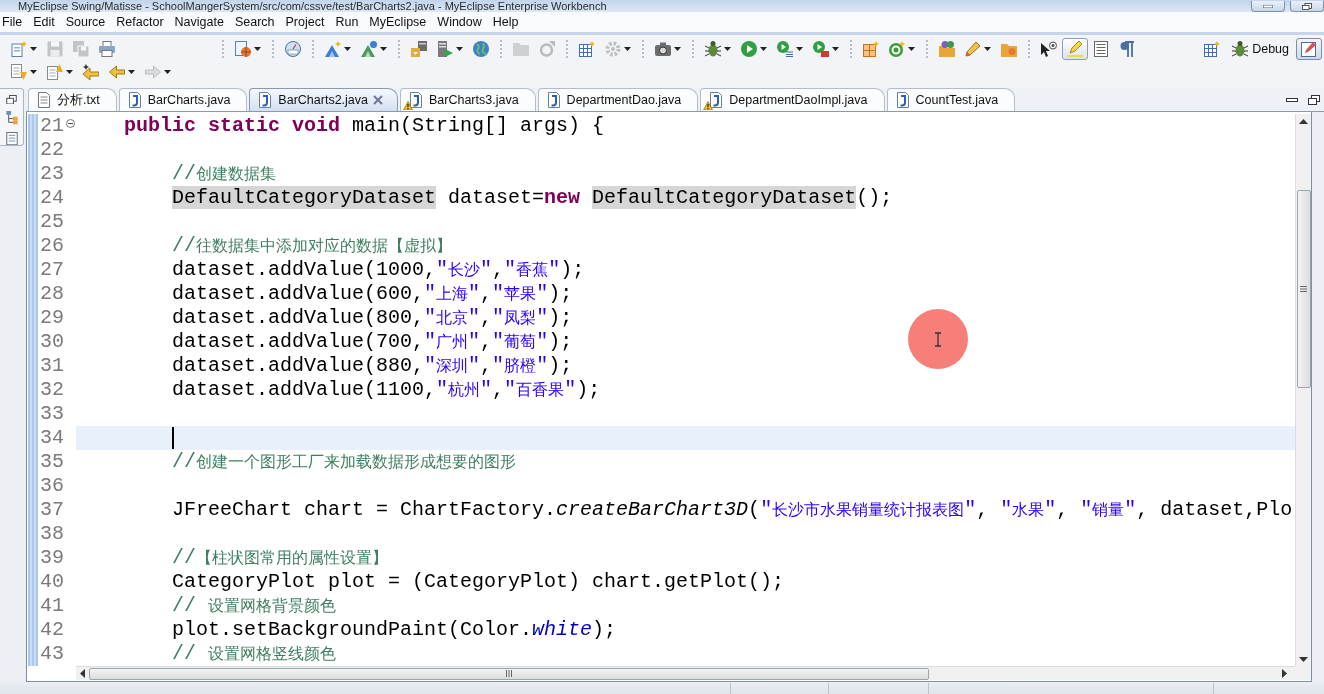  Describe the element at coordinates (346, 22) in the screenshot. I see `menu-item: Run` at that location.